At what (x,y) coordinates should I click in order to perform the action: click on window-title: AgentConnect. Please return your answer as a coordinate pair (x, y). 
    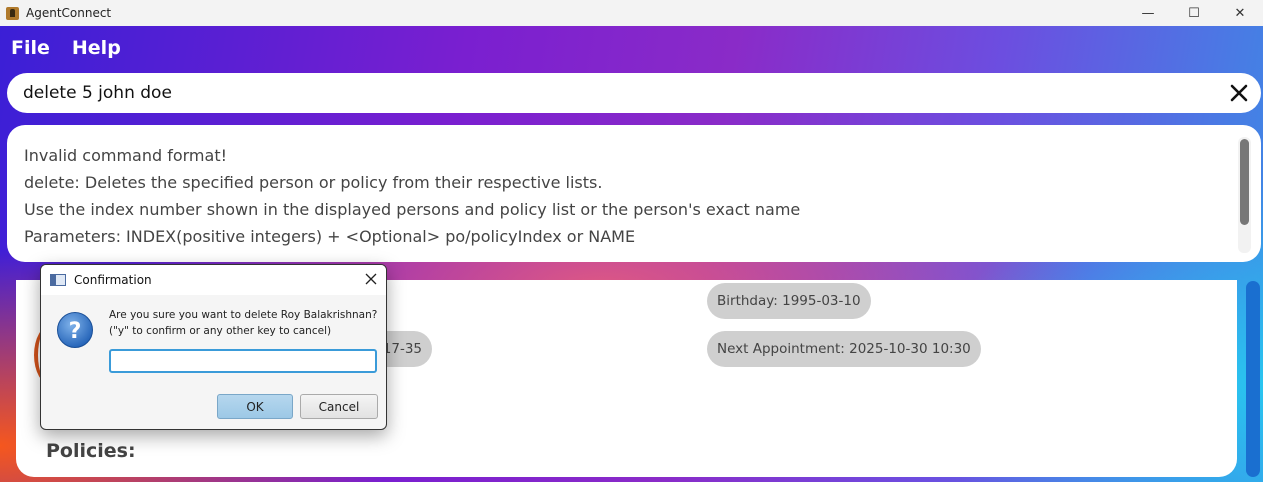
    Looking at the image, I should click on (69, 13).